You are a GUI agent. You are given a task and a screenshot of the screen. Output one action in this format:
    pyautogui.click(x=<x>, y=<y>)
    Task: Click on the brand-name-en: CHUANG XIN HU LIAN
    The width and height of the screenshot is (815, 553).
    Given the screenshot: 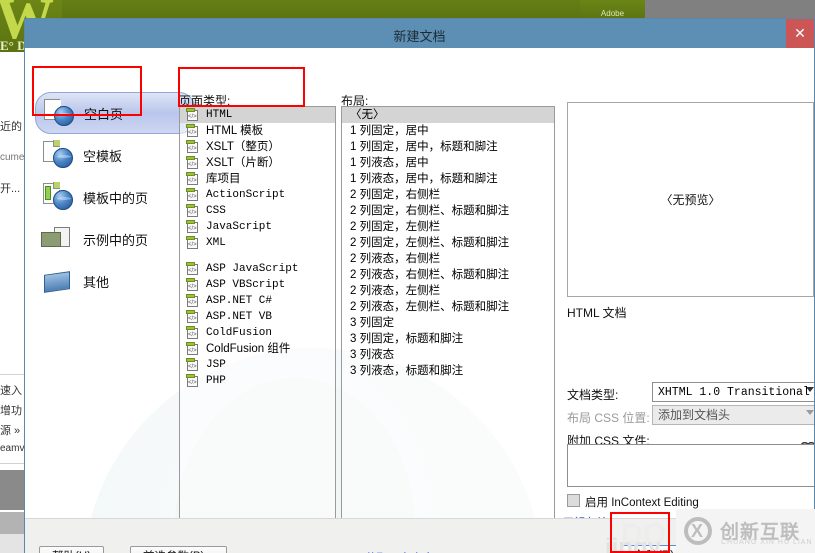 What is the action you would take?
    pyautogui.click(x=767, y=542)
    